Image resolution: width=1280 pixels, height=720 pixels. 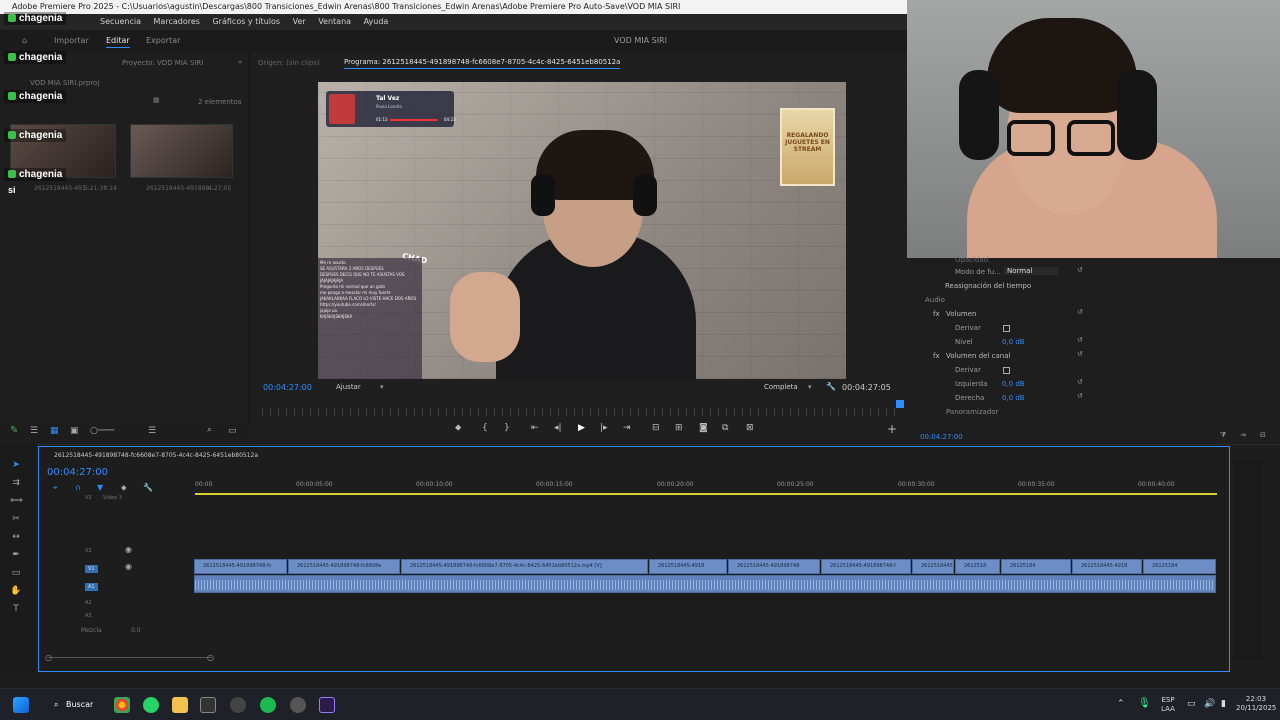 What do you see at coordinates (136, 630) in the screenshot?
I see `mix-value: 0,0` at bounding box center [136, 630].